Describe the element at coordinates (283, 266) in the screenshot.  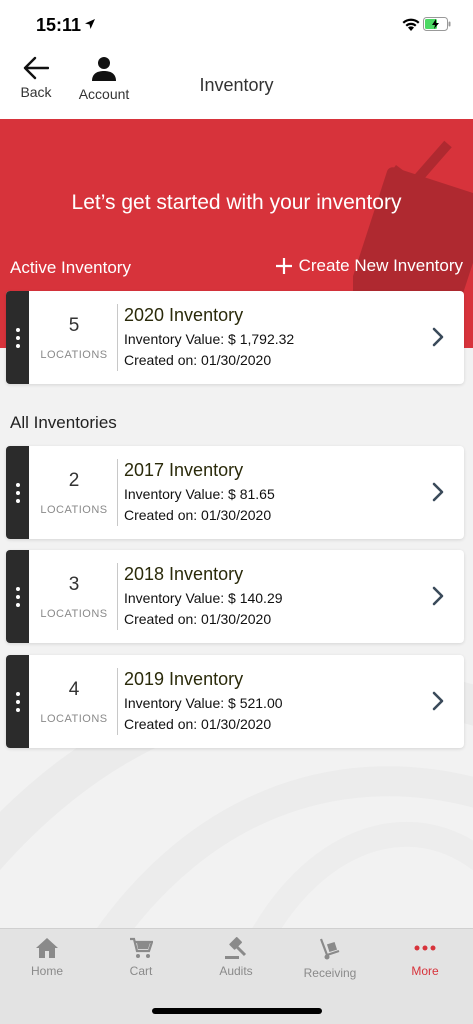
I see `plus-icon` at that location.